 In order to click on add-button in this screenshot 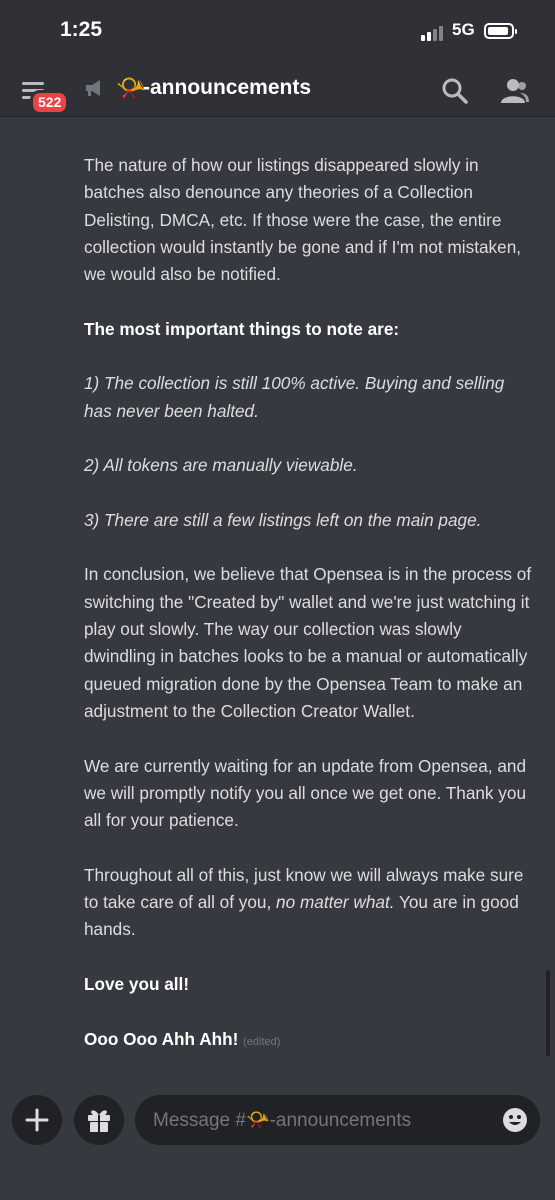, I will do `click(37, 1120)`.